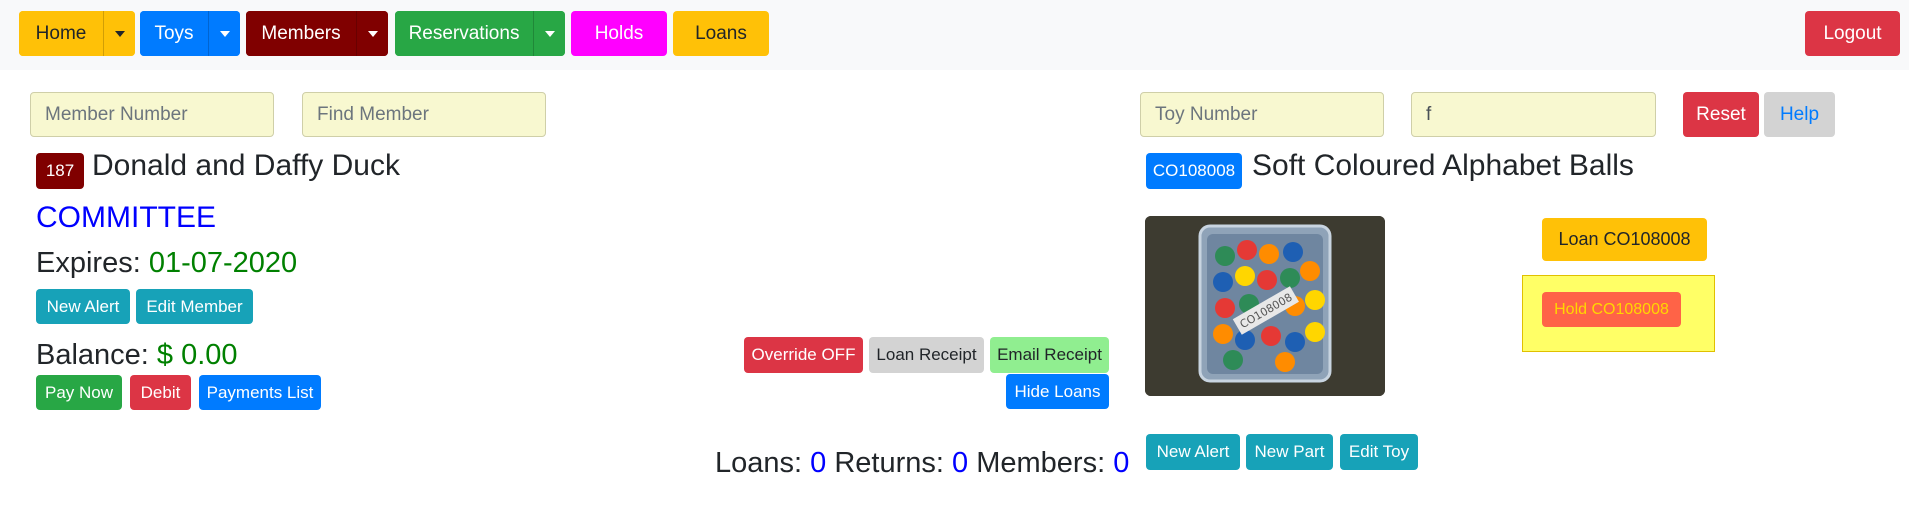 Image resolution: width=1909 pixels, height=518 pixels. What do you see at coordinates (1533, 114) in the screenshot?
I see `toy-search-input` at bounding box center [1533, 114].